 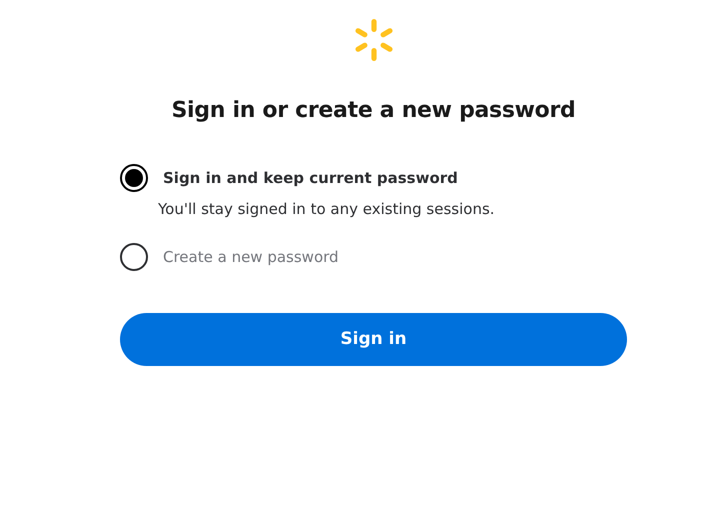 What do you see at coordinates (310, 178) in the screenshot?
I see `option-label: Sign in and keep current password` at bounding box center [310, 178].